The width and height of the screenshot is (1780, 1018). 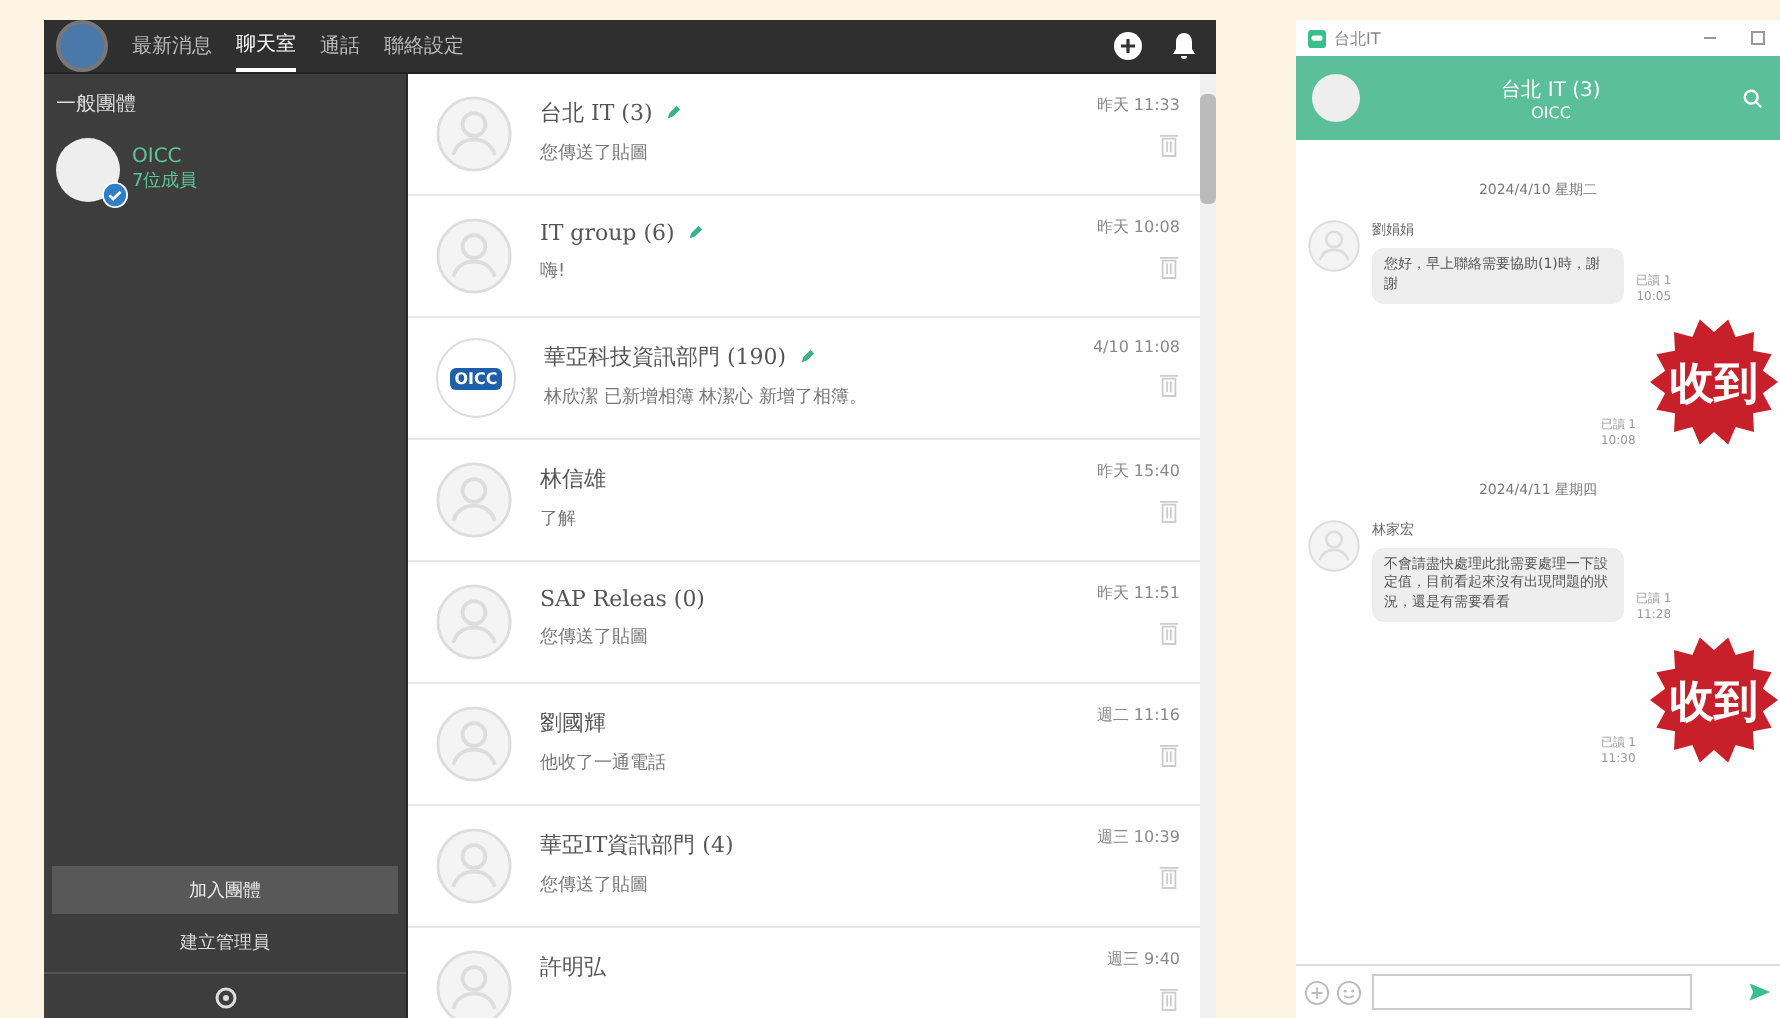 I want to click on chat-time: 昨天 10:08, so click(x=1138, y=227).